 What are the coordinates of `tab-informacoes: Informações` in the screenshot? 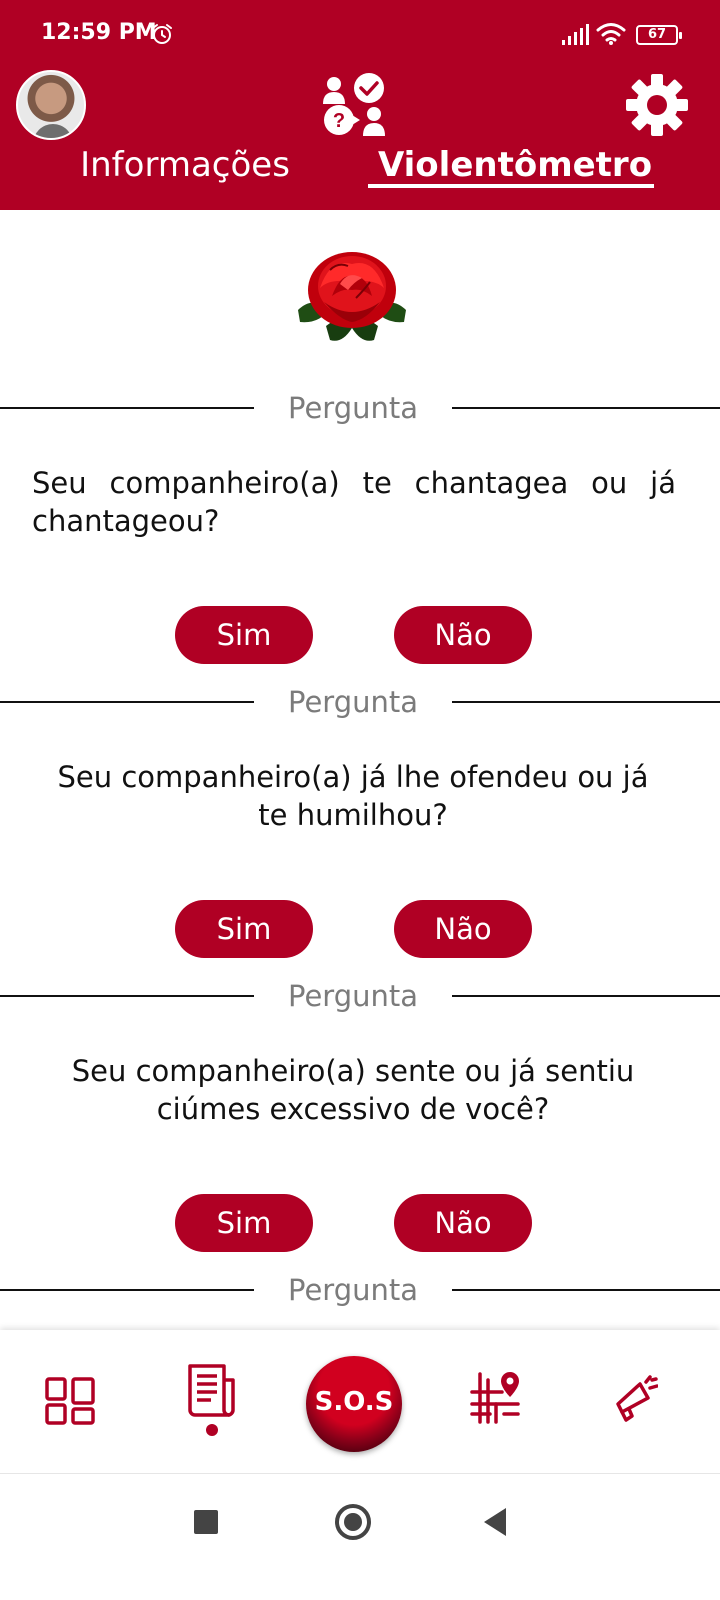 It's located at (185, 167).